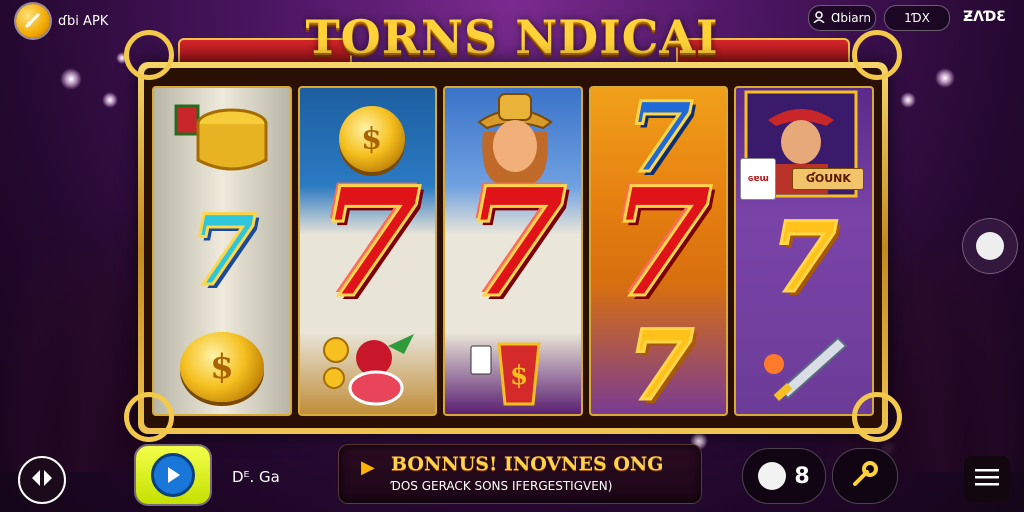  I want to click on small-card-text: ɢɐɯ, so click(758, 179).